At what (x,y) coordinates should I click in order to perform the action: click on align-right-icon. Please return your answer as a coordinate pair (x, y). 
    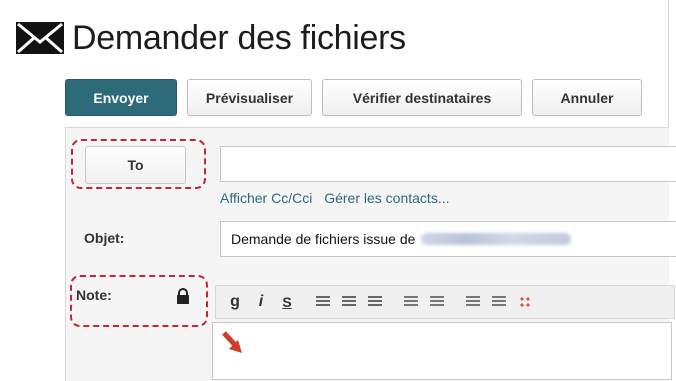
    Looking at the image, I should click on (375, 302).